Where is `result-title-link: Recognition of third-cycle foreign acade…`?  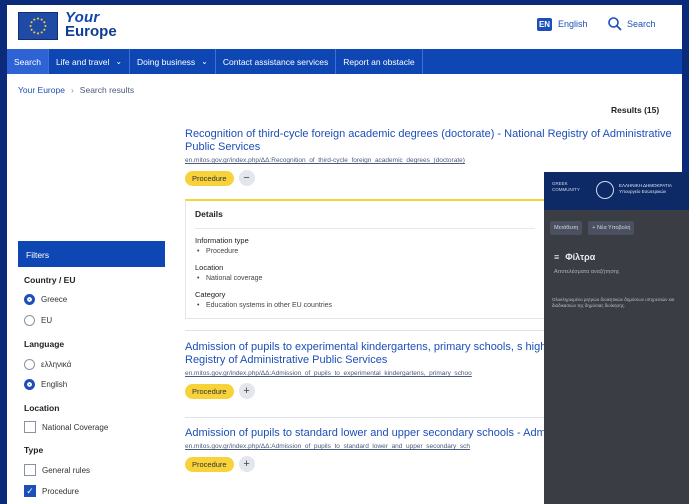 result-title-link: Recognition of third-cycle foreign acade… is located at coordinates (430, 141).